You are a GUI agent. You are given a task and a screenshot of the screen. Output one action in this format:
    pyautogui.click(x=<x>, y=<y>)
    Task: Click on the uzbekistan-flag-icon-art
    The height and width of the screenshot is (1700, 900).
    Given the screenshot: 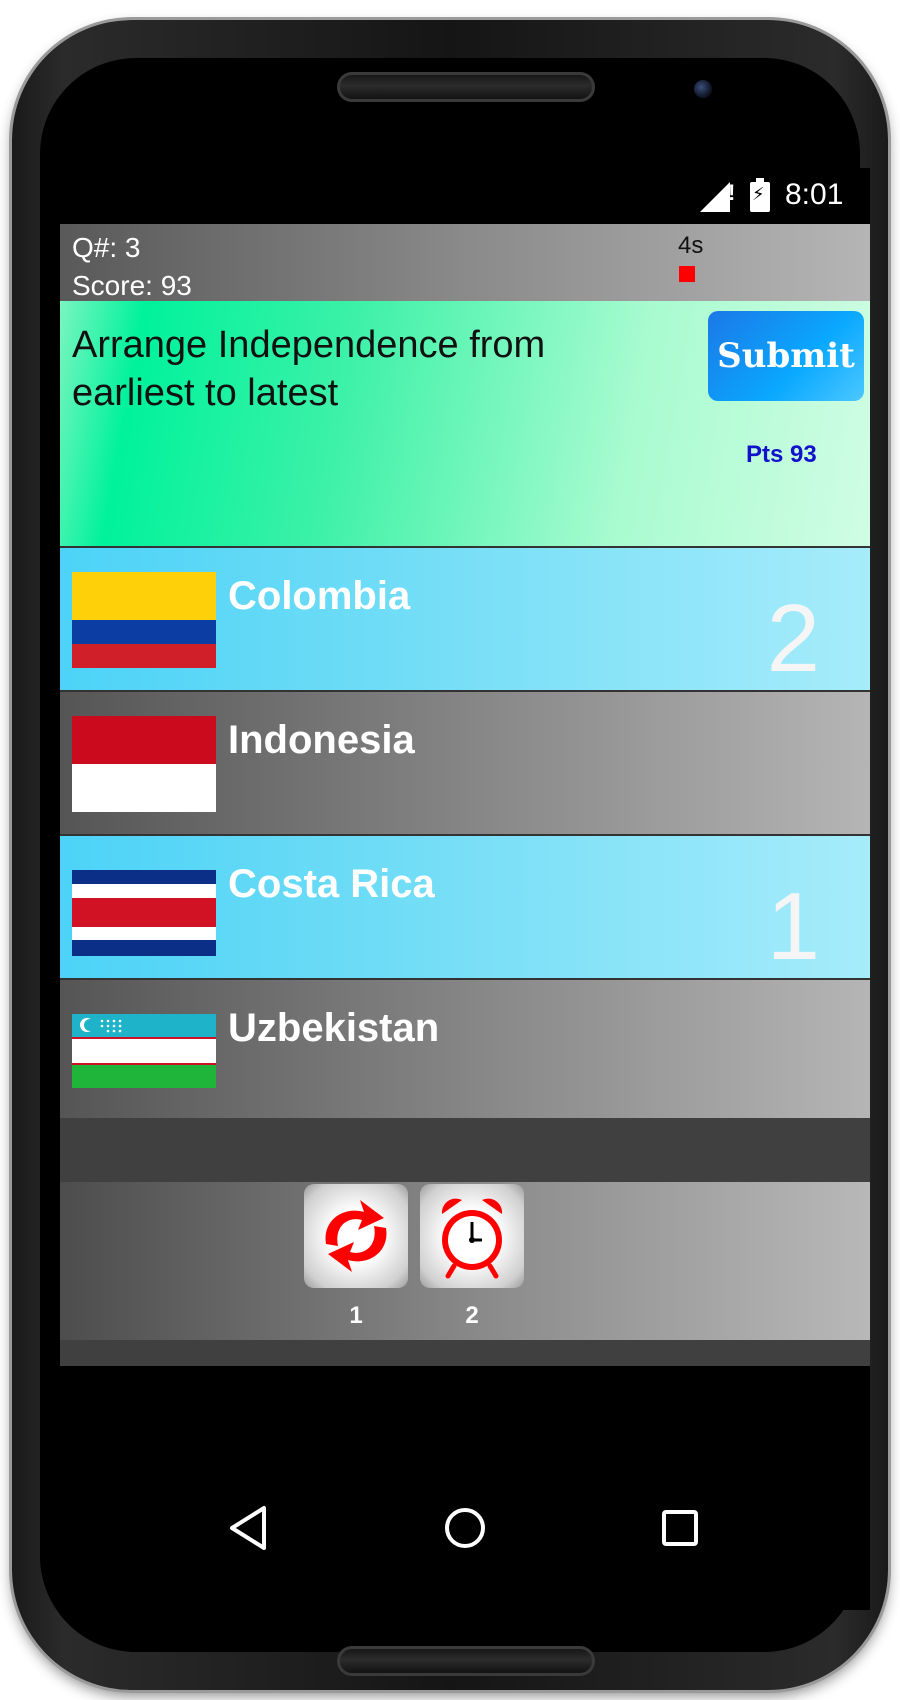 What is the action you would take?
    pyautogui.click(x=144, y=1051)
    